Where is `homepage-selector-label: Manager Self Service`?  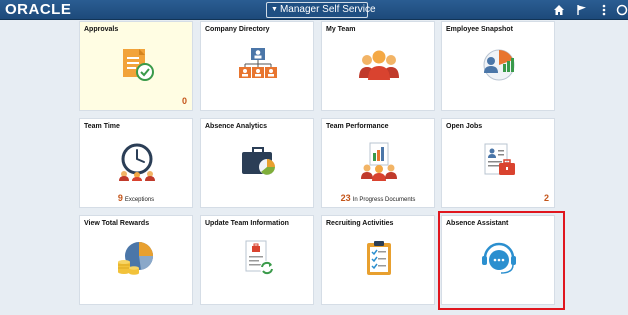 homepage-selector-label: Manager Self Service is located at coordinates (327, 9).